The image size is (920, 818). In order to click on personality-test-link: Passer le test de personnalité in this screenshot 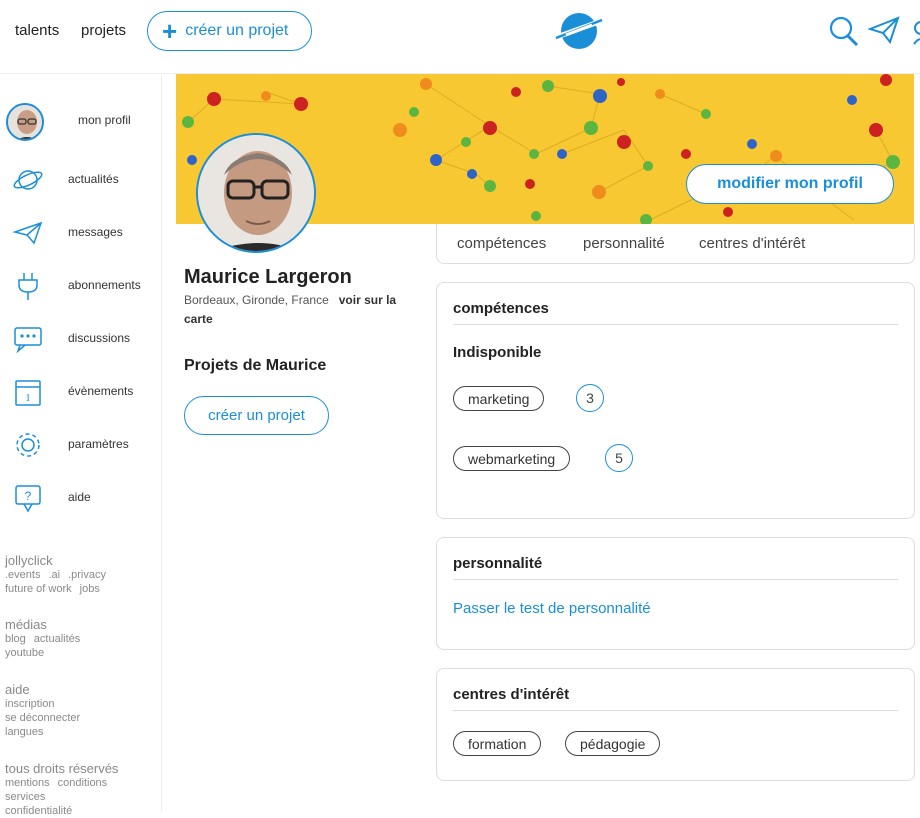, I will do `click(552, 608)`.